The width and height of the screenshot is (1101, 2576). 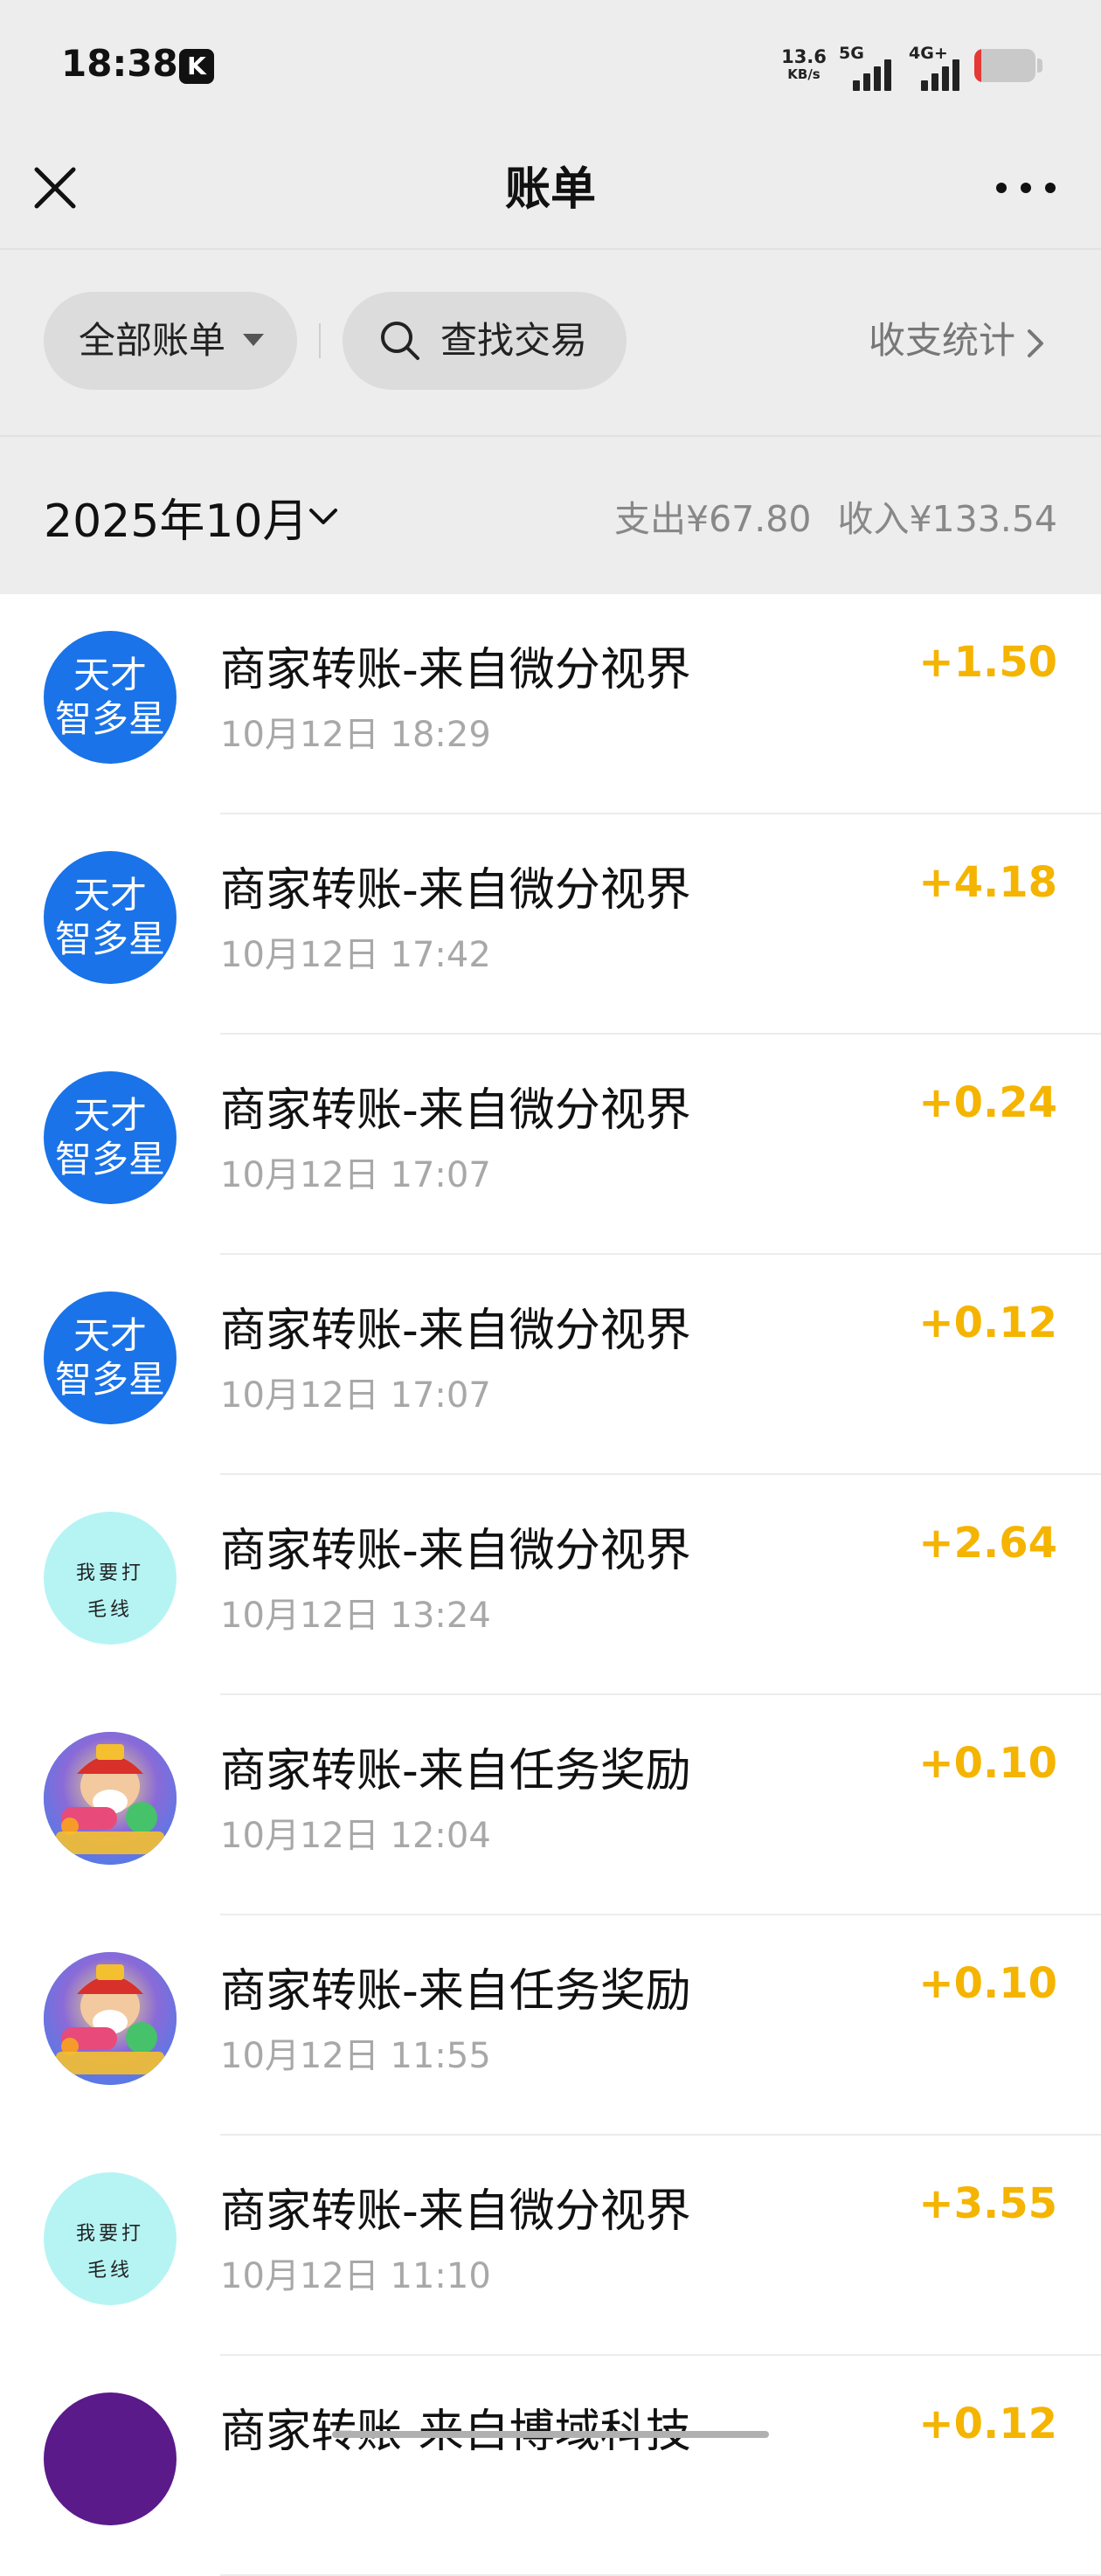 What do you see at coordinates (550, 2466) in the screenshot?
I see `transaction-row: 商家转账-来自博域科技 +0.12` at bounding box center [550, 2466].